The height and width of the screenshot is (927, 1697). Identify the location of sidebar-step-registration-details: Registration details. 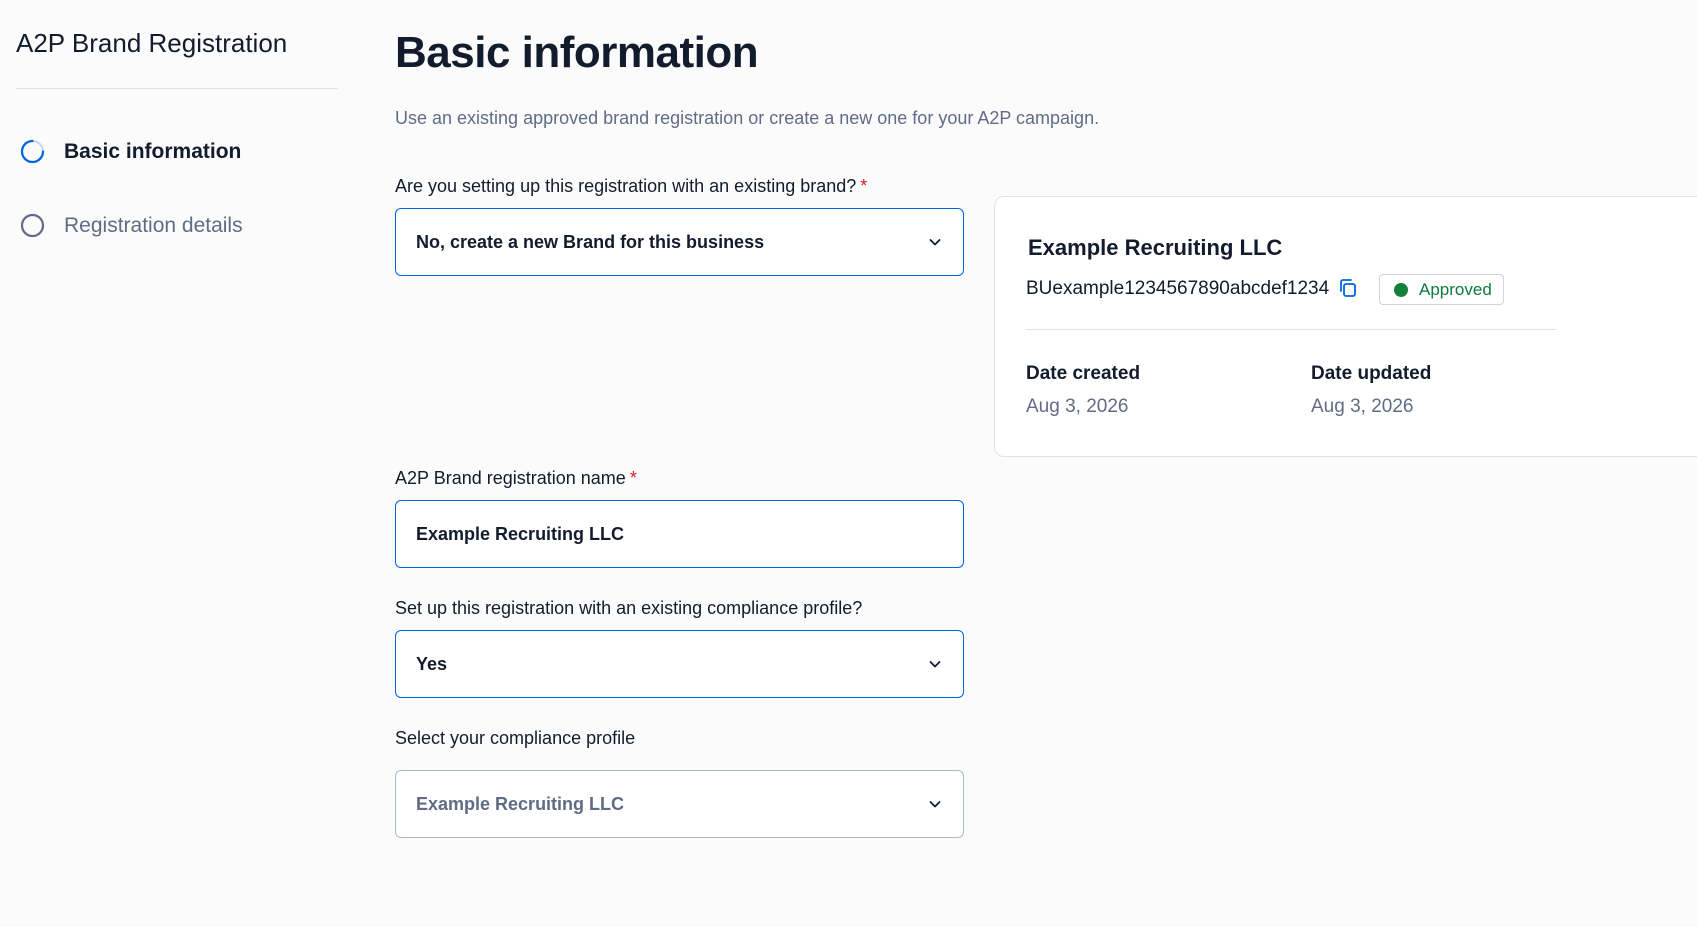
(131, 225).